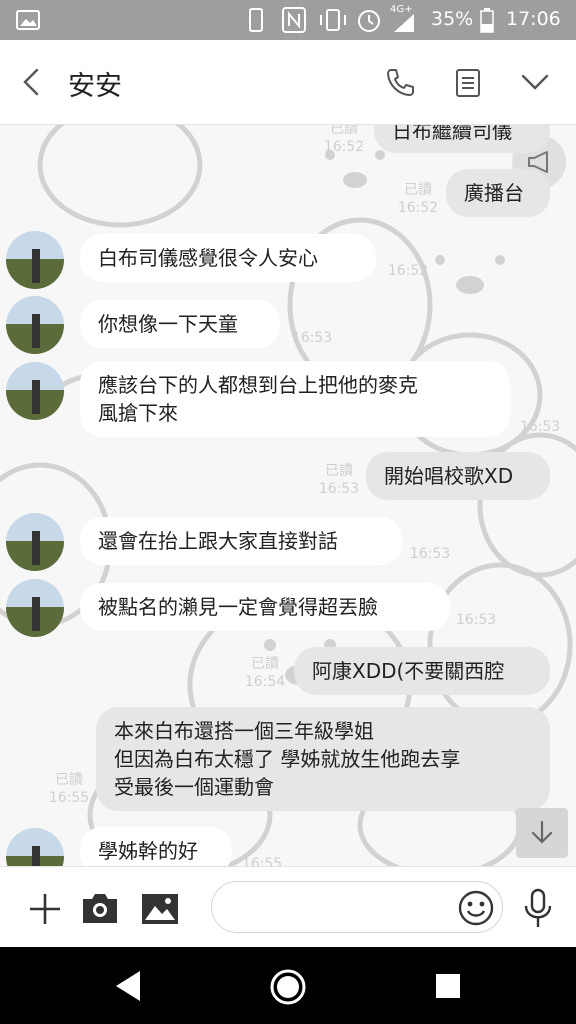 The width and height of the screenshot is (576, 1024). Describe the element at coordinates (476, 908) in the screenshot. I see `smiley-icon` at that location.